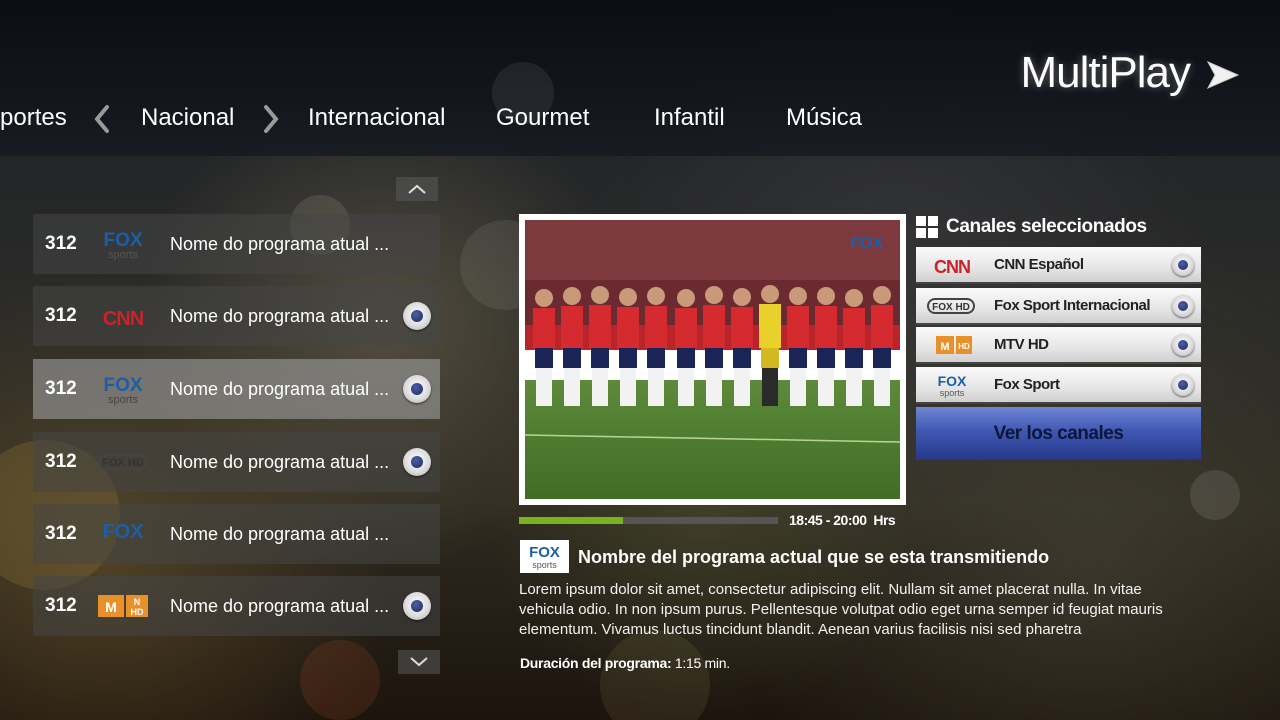 The width and height of the screenshot is (1280, 720). What do you see at coordinates (571, 520) in the screenshot?
I see `progress-fill` at bounding box center [571, 520].